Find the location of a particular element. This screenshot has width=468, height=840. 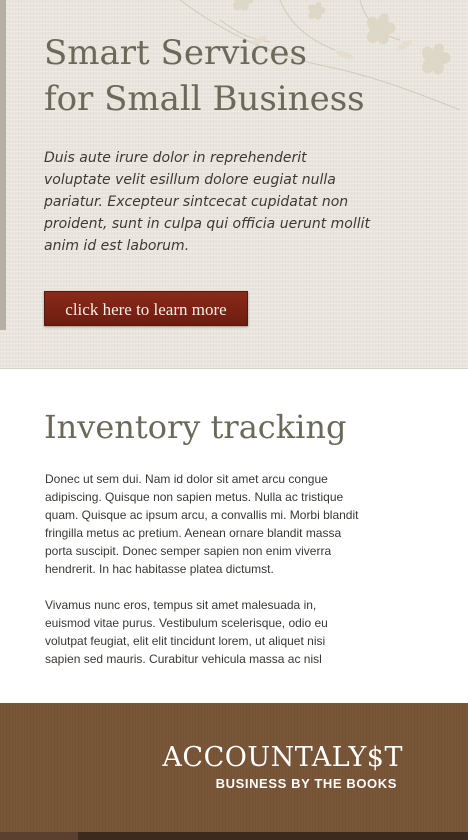

hero-title-line-2: for Small Business is located at coordinates (204, 99).